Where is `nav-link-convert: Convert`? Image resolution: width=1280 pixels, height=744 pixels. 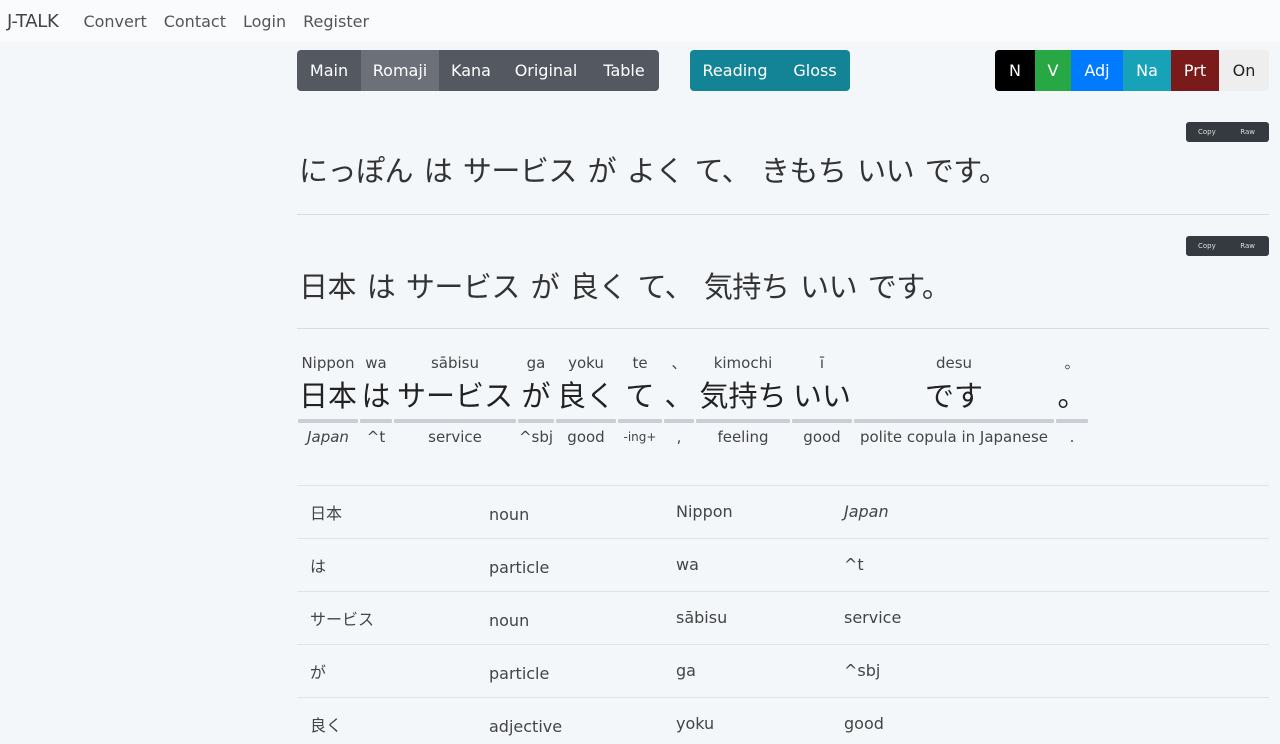 nav-link-convert: Convert is located at coordinates (114, 21).